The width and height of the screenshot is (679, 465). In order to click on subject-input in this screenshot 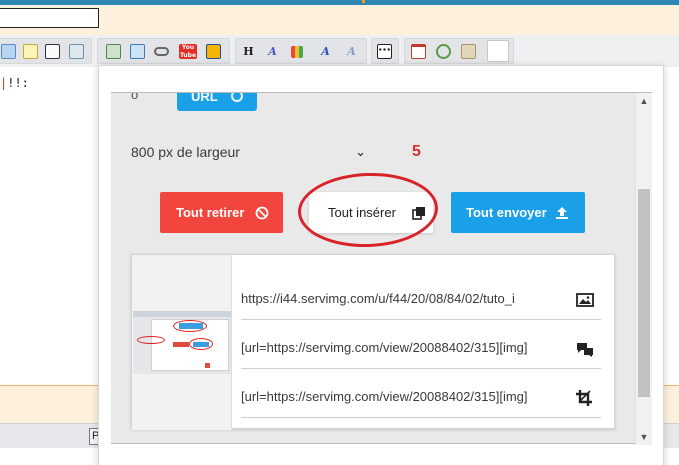, I will do `click(49, 18)`.